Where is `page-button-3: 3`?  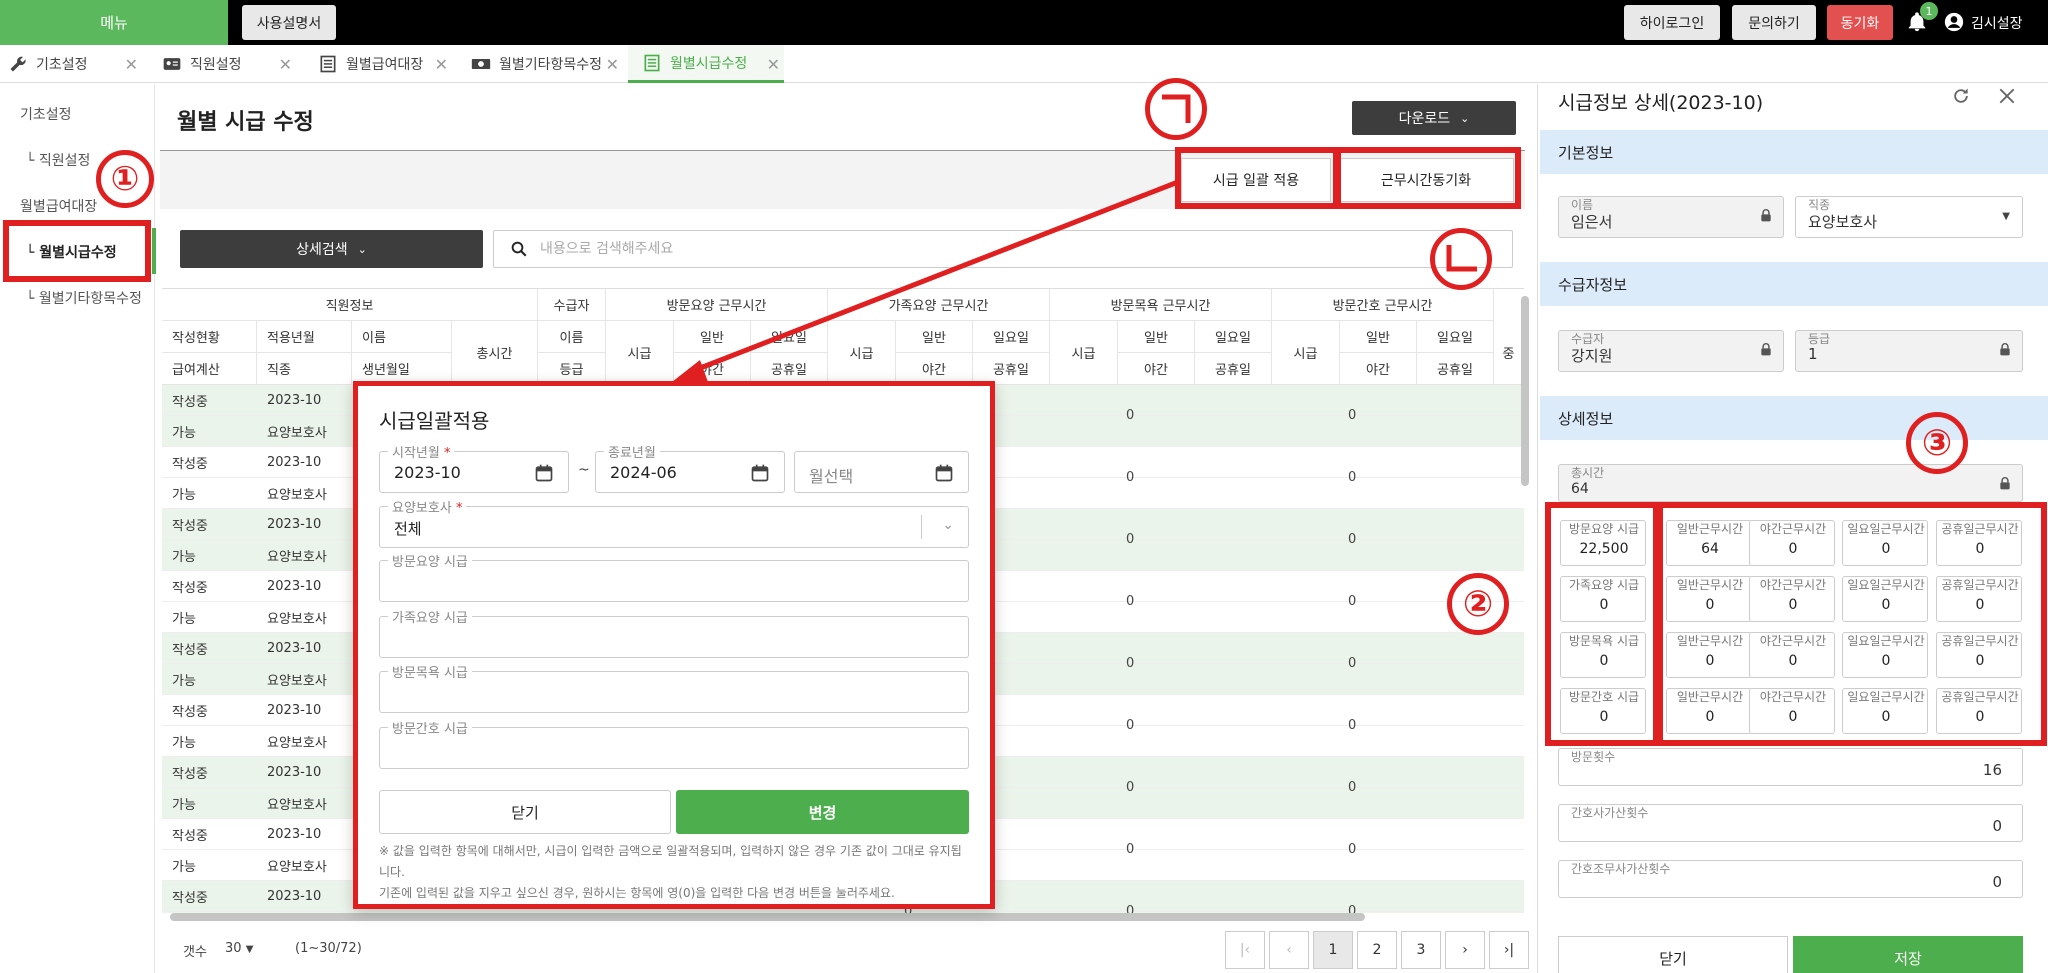
page-button-3: 3 is located at coordinates (1421, 950).